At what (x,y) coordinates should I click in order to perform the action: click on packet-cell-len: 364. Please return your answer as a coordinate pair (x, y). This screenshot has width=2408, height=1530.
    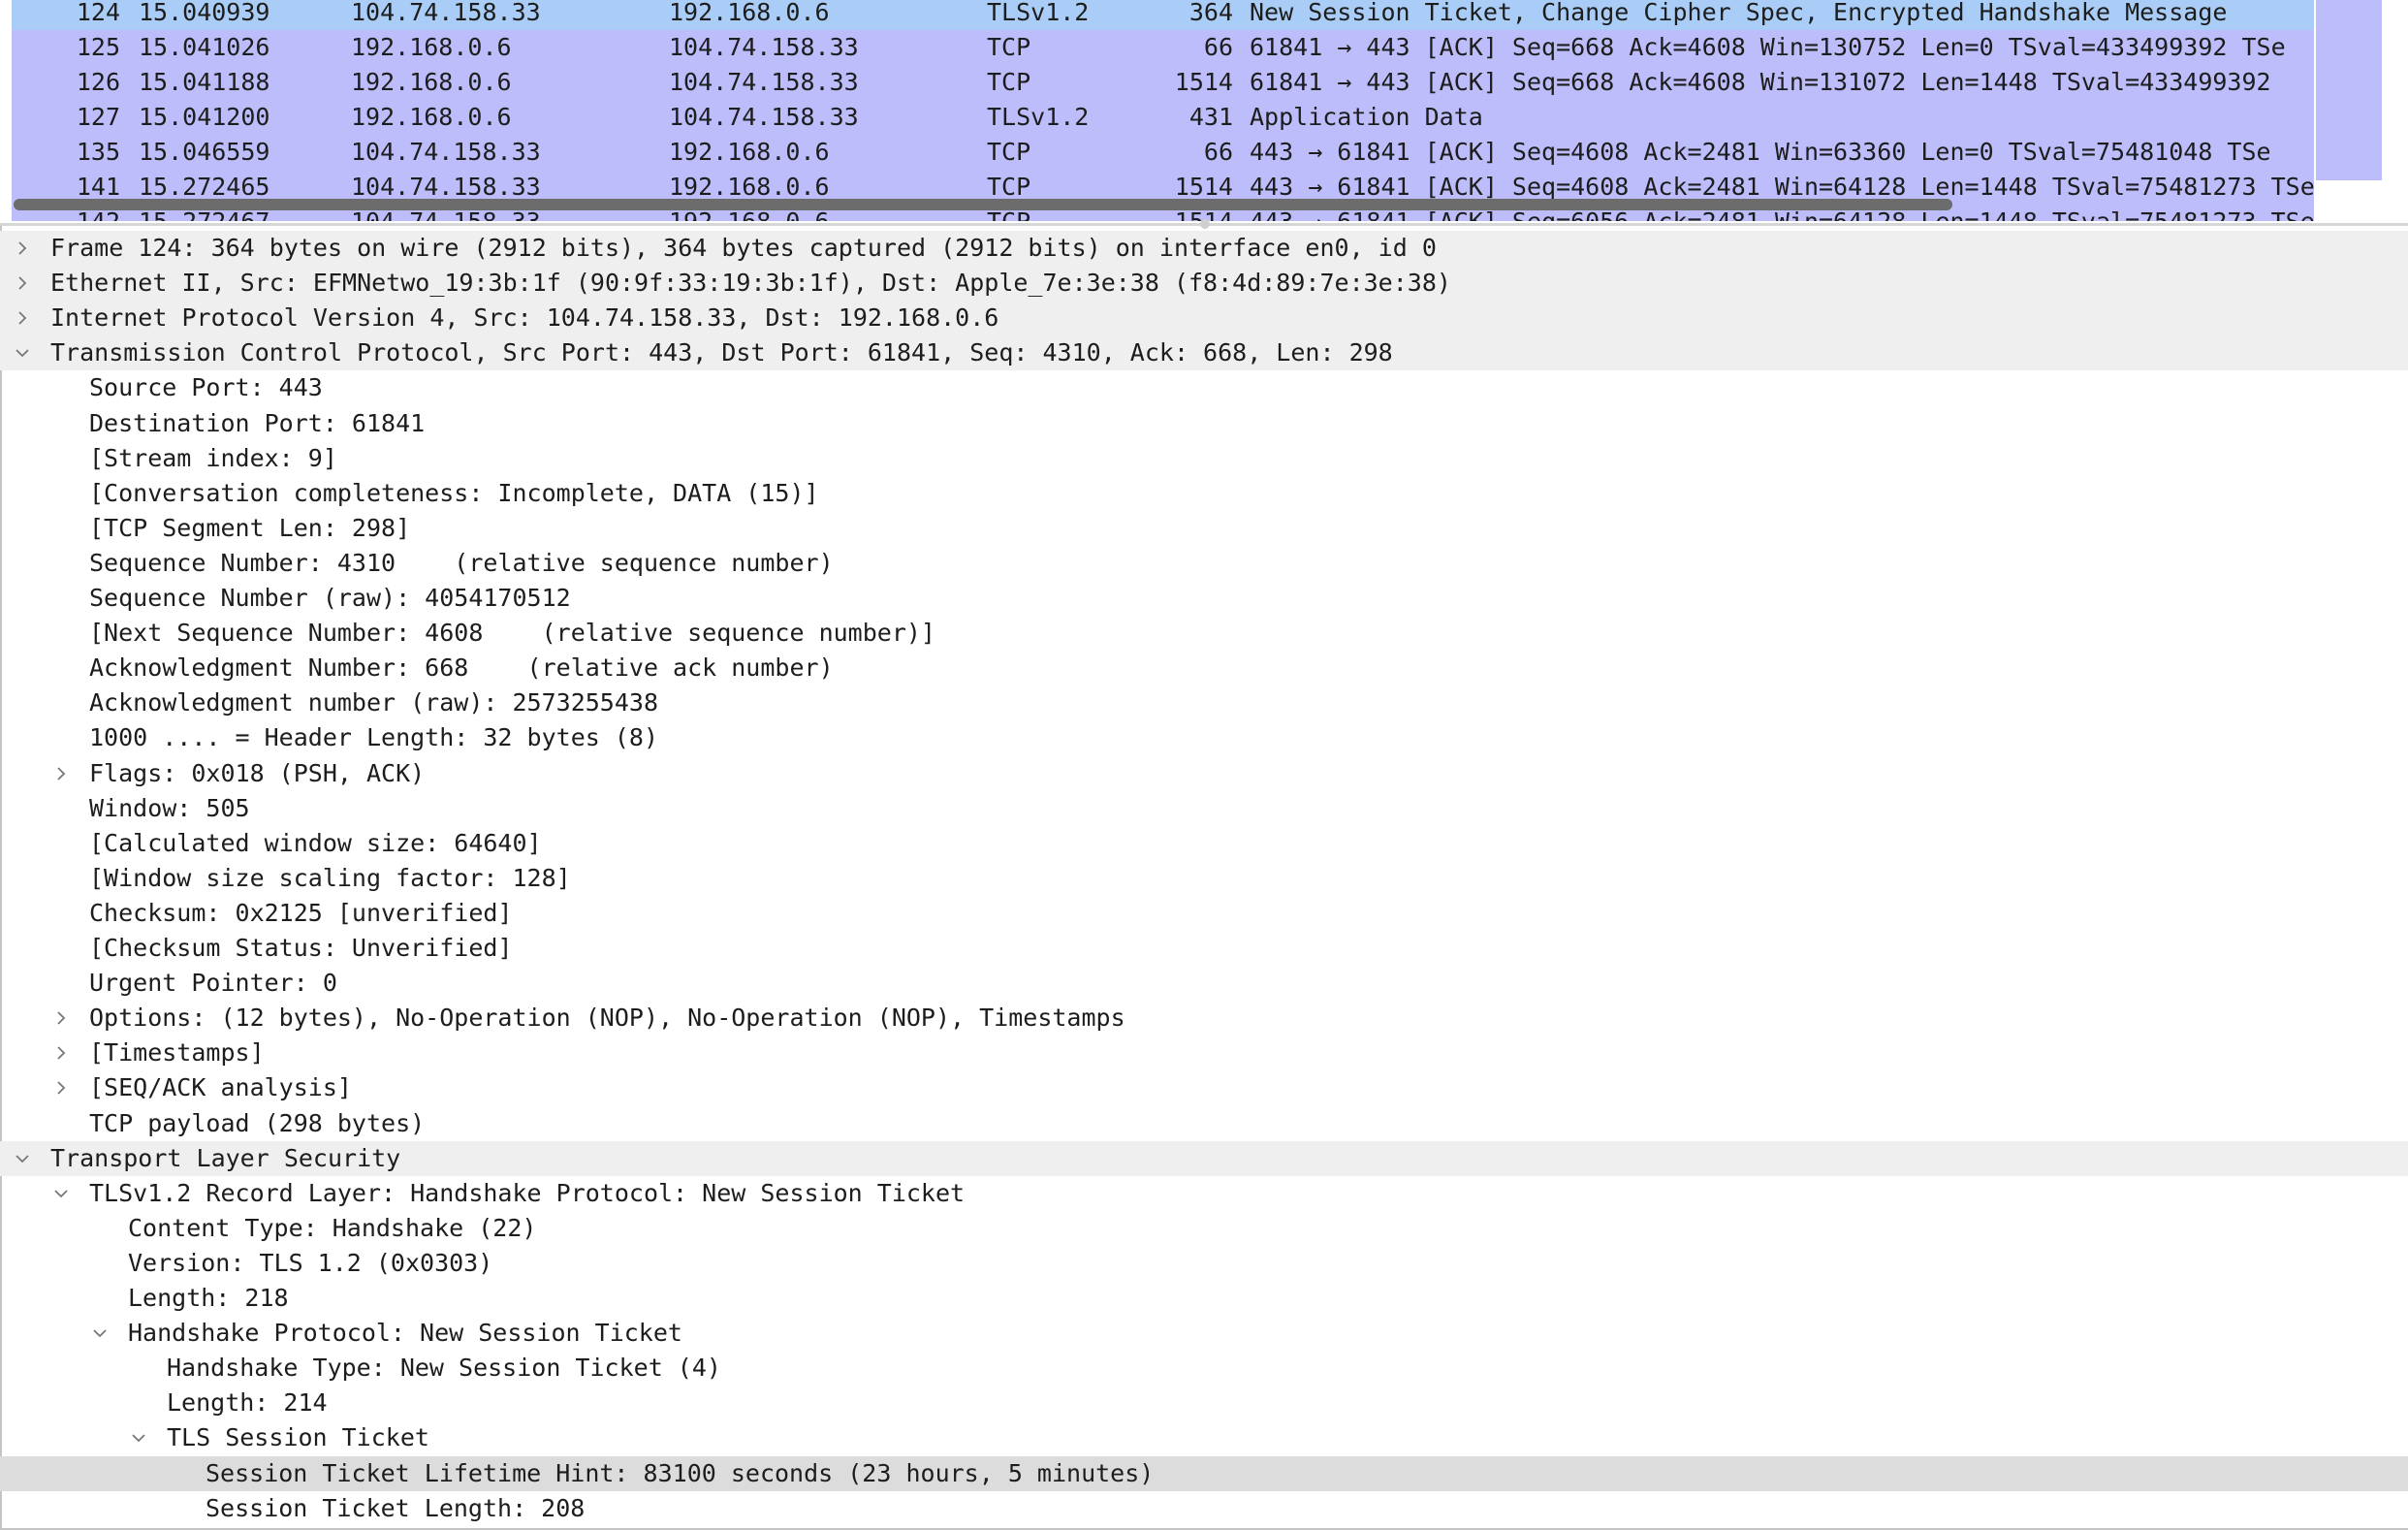
    Looking at the image, I should click on (1210, 13).